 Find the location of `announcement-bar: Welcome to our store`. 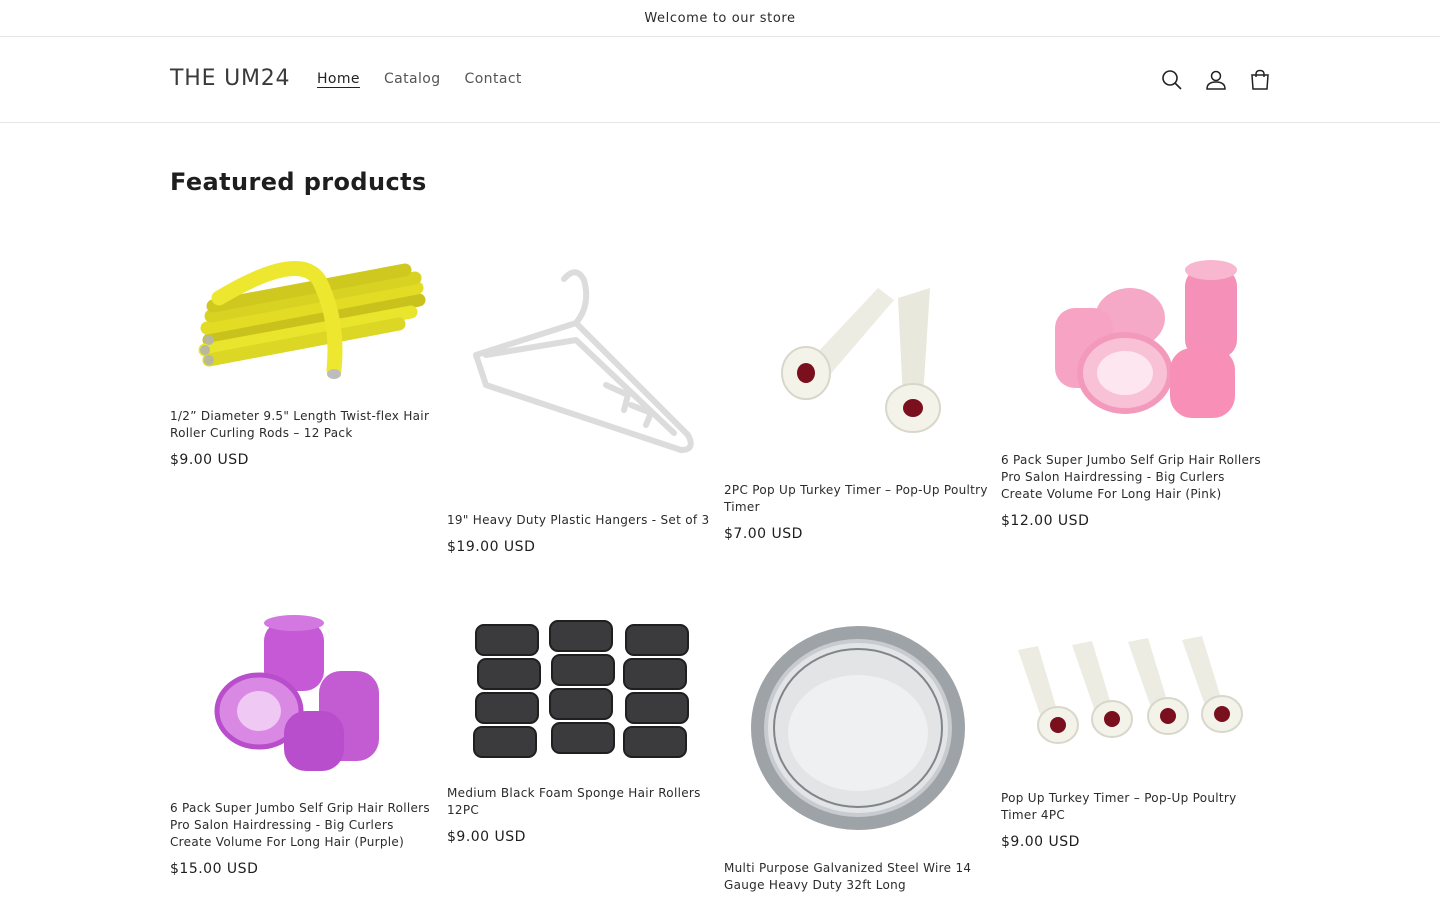

announcement-bar: Welcome to our store is located at coordinates (720, 18).